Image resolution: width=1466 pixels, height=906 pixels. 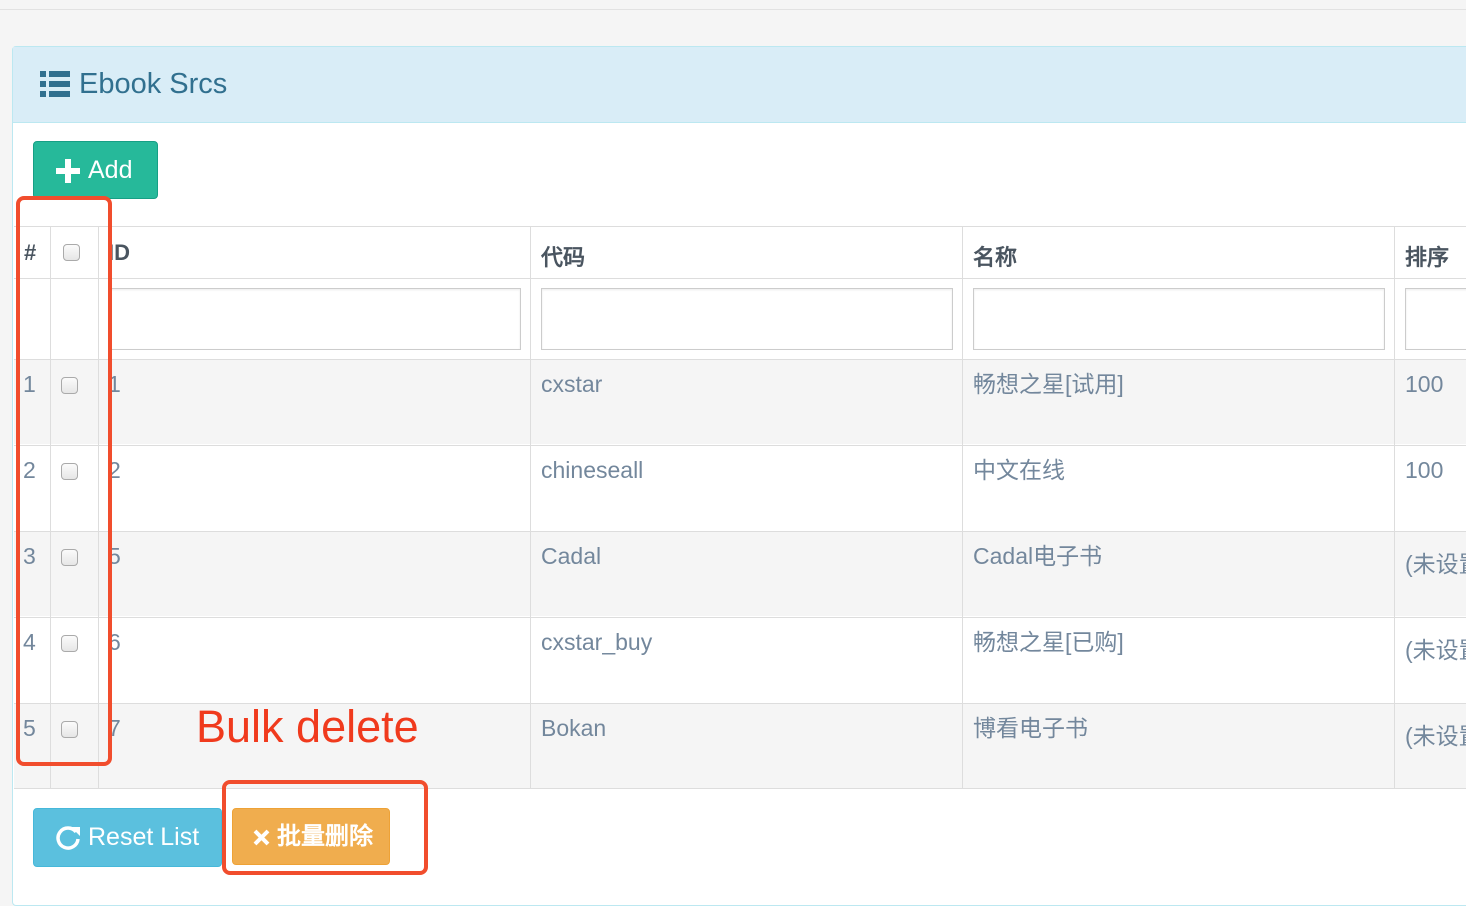 What do you see at coordinates (325, 827) in the screenshot?
I see `bulk-delete-highlight` at bounding box center [325, 827].